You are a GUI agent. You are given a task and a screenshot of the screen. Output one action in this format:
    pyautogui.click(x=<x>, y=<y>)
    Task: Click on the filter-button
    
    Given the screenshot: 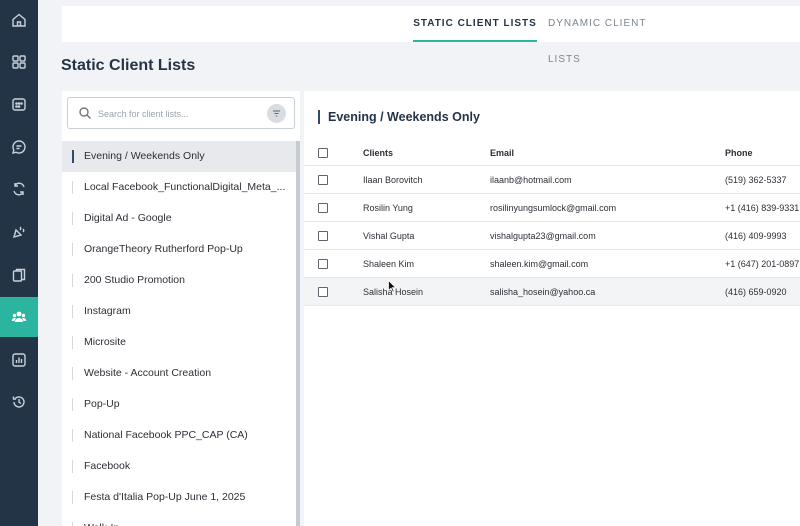 What is the action you would take?
    pyautogui.click(x=276, y=113)
    